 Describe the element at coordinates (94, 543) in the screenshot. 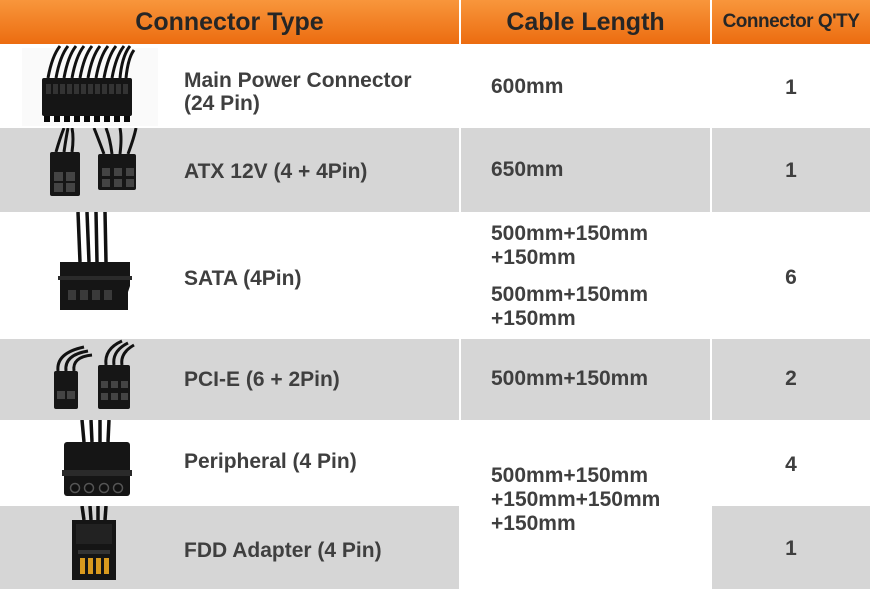

I see `fdd-connector-icon` at that location.